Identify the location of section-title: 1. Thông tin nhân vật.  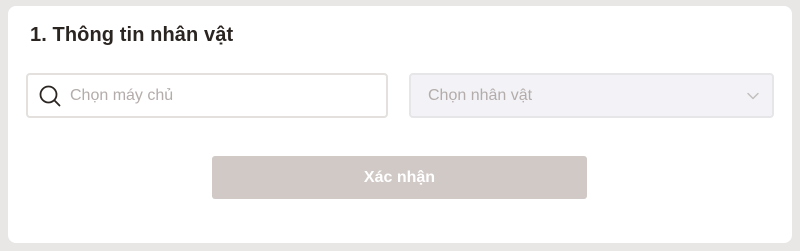
(132, 35).